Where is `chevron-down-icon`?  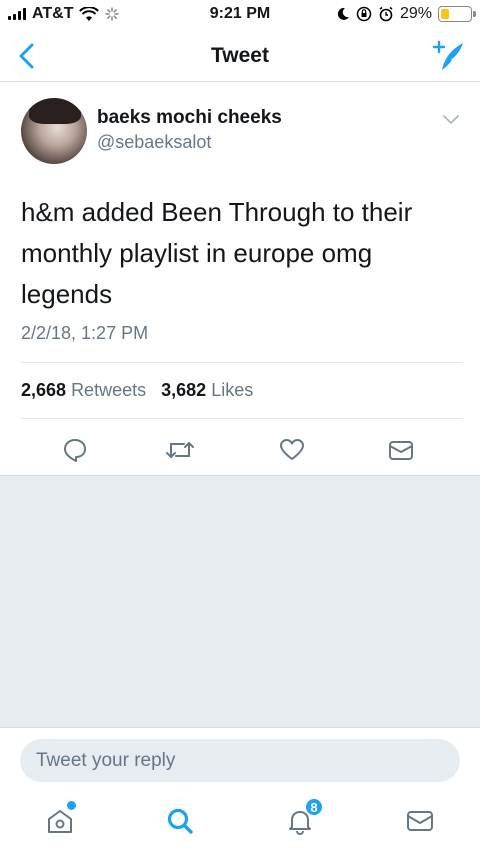
chevron-down-icon is located at coordinates (451, 119).